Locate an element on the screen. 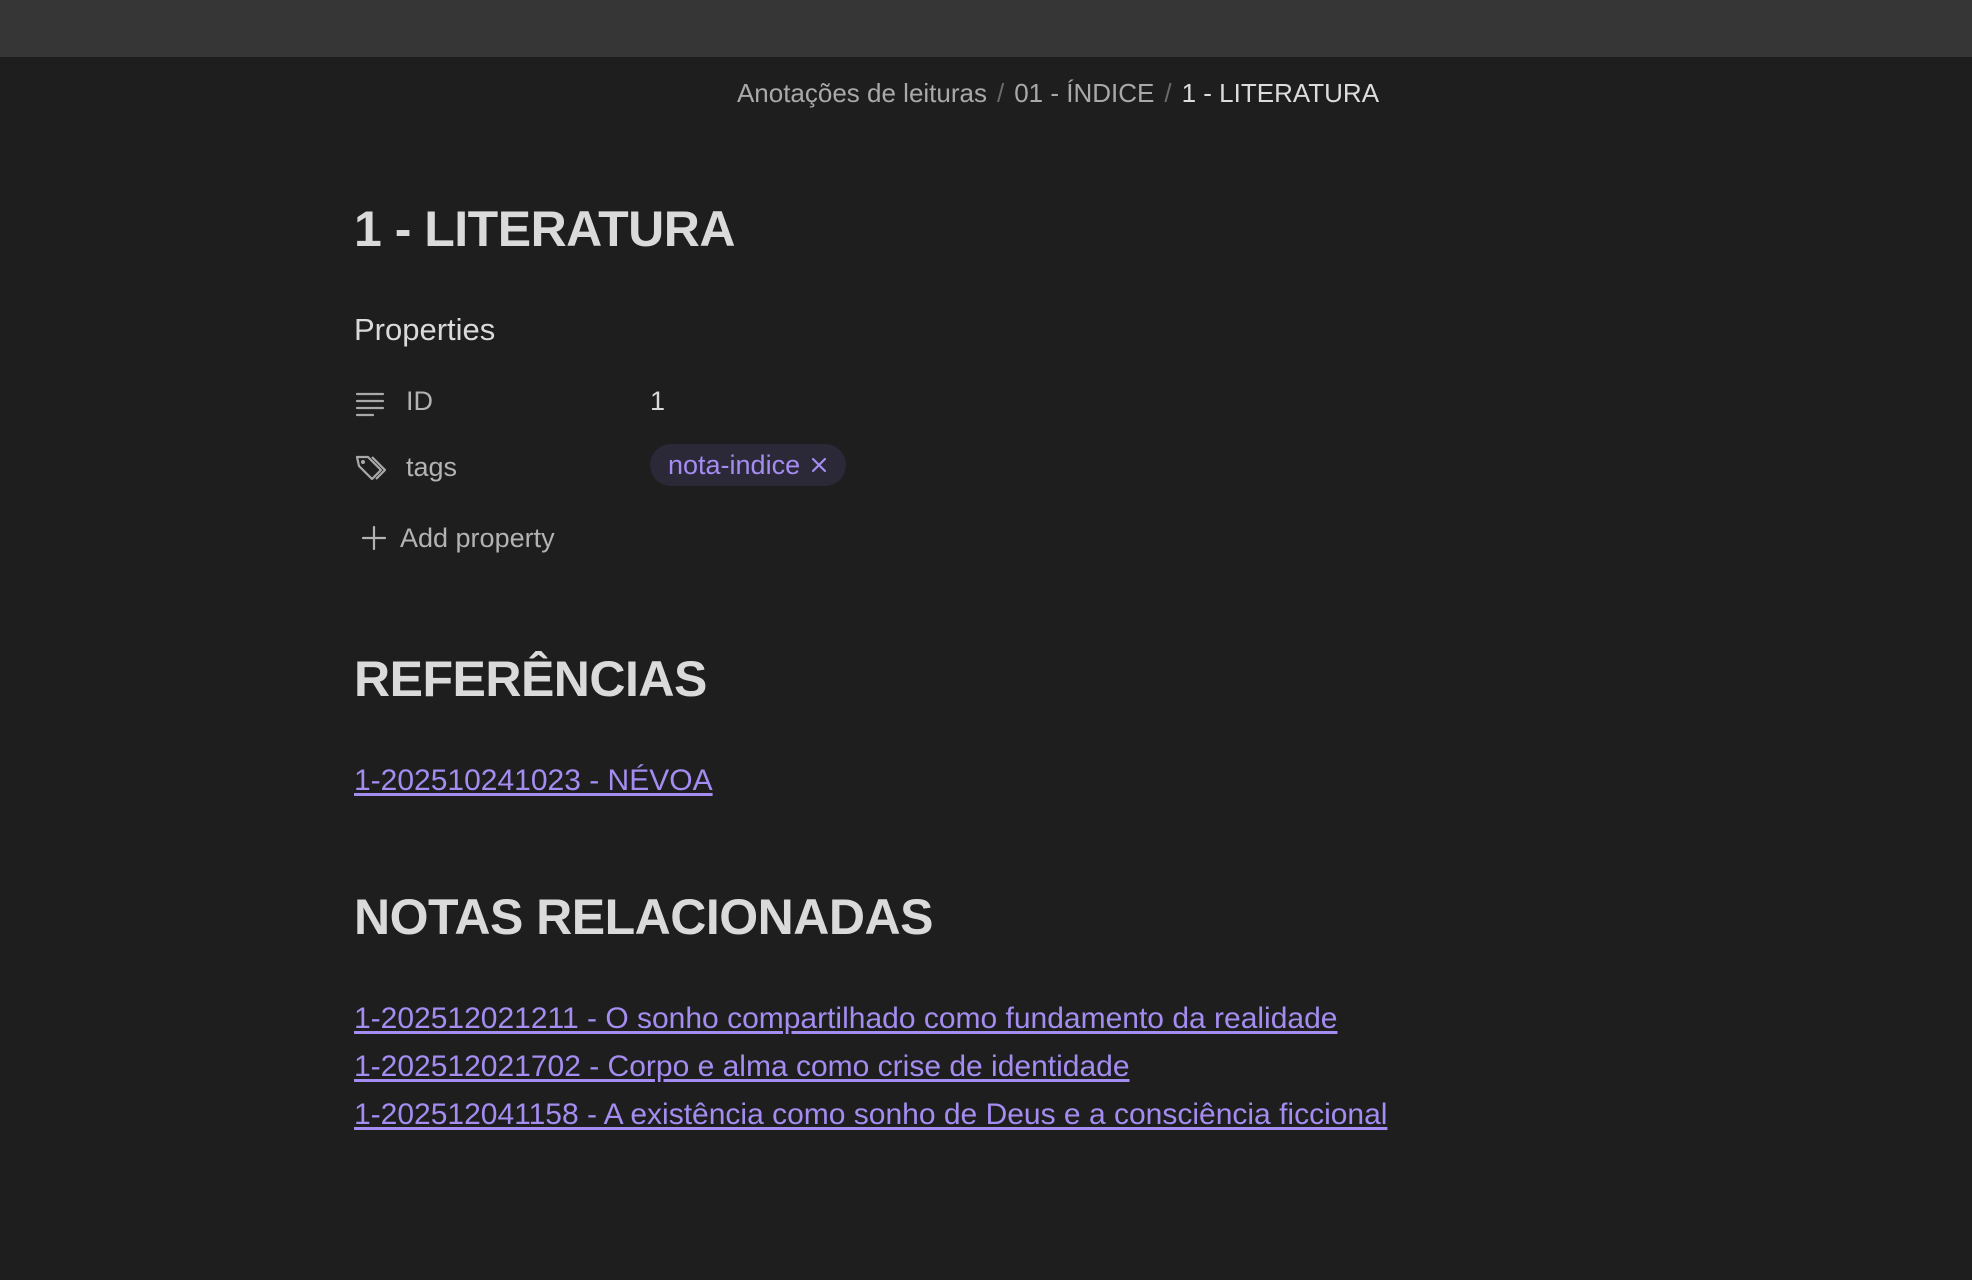  tags-icon is located at coordinates (370, 468).